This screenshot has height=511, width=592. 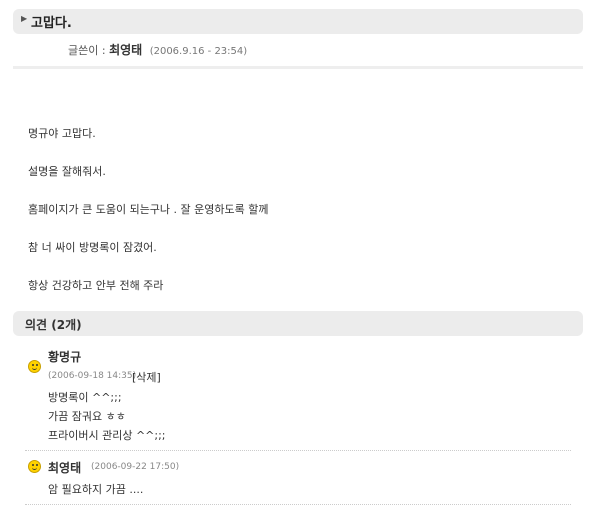 I want to click on comment-line: 프라이버시 관리상 ^^;;;, so click(x=107, y=435).